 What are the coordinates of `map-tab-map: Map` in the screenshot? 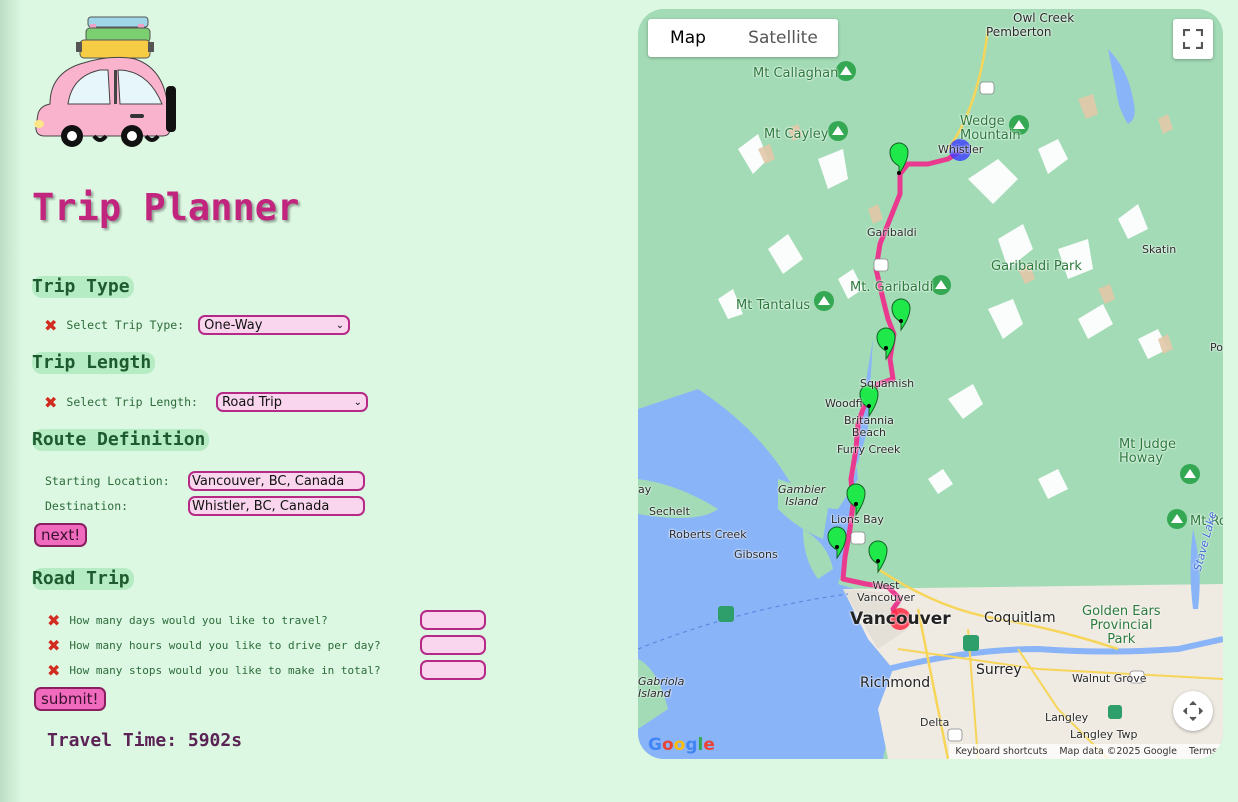 It's located at (688, 38).